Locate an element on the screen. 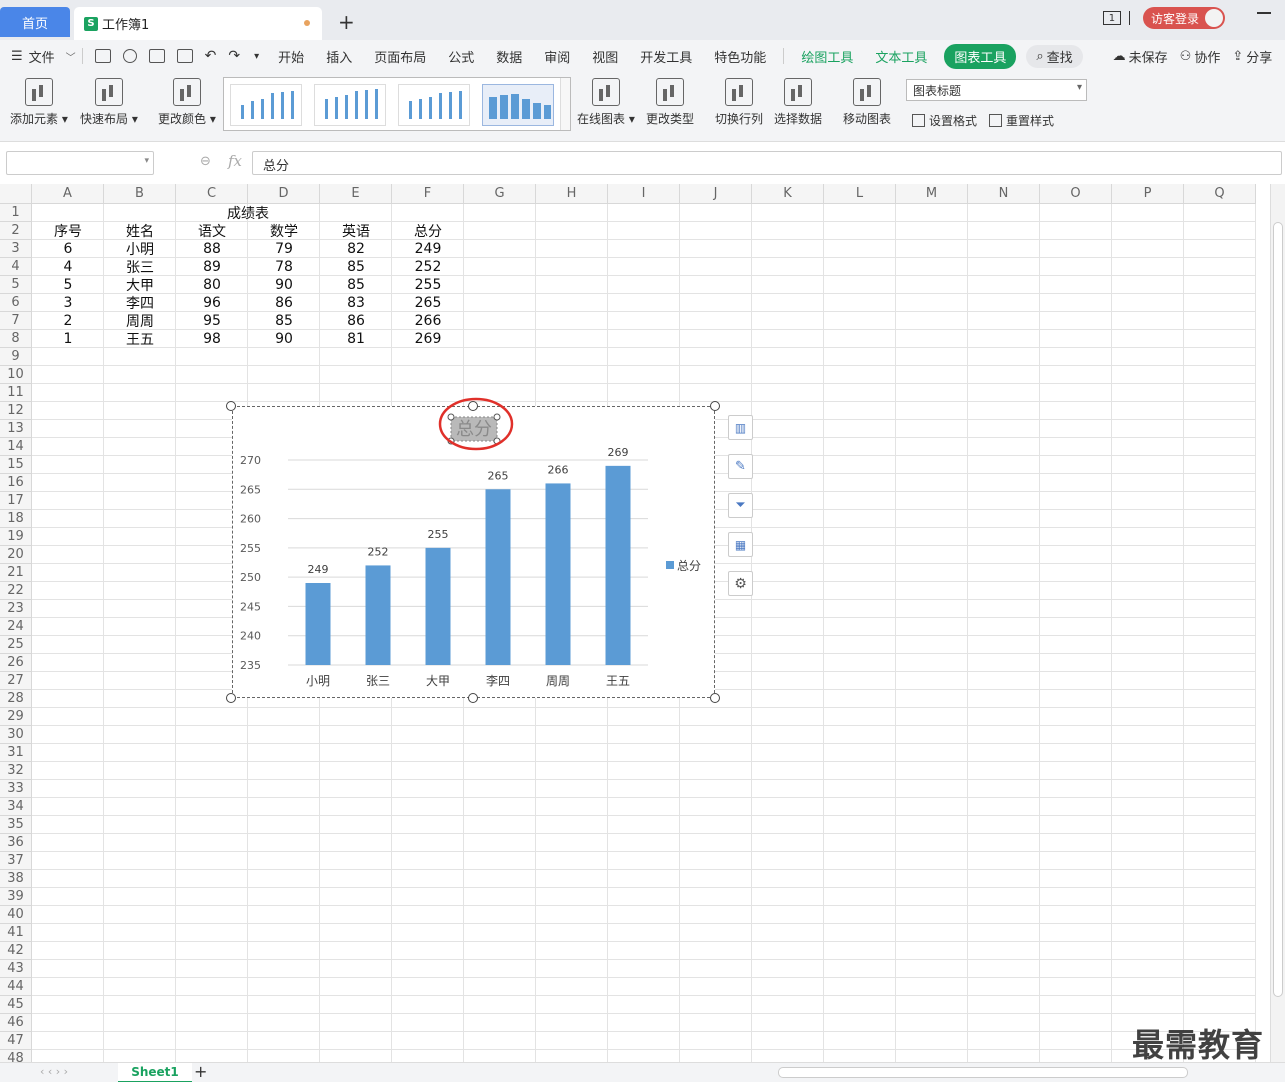 The height and width of the screenshot is (1082, 1285). quick-access-more-icon: ▾ is located at coordinates (256, 56).